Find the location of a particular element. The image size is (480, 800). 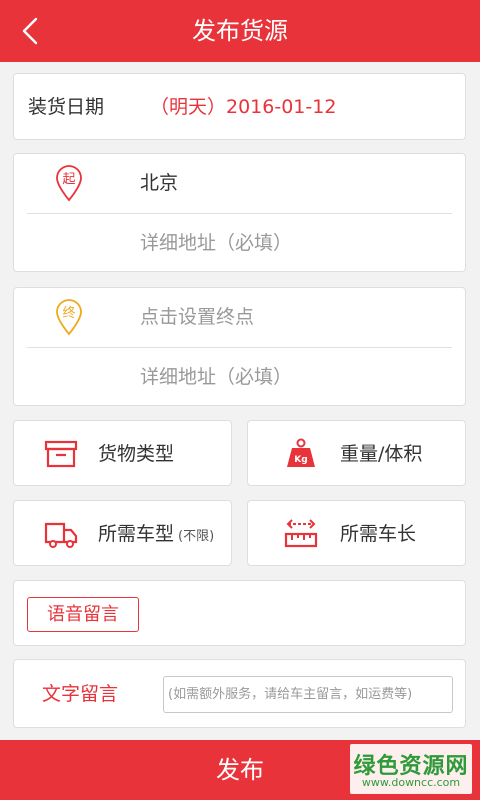

watermark-sub: www.downcc.com is located at coordinates (411, 782).